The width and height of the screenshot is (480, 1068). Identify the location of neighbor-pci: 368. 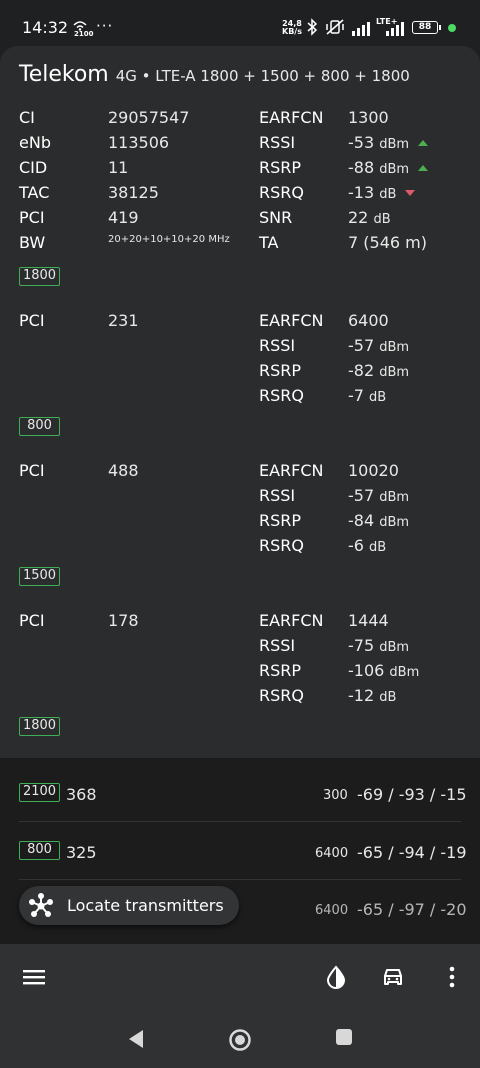
(81, 794).